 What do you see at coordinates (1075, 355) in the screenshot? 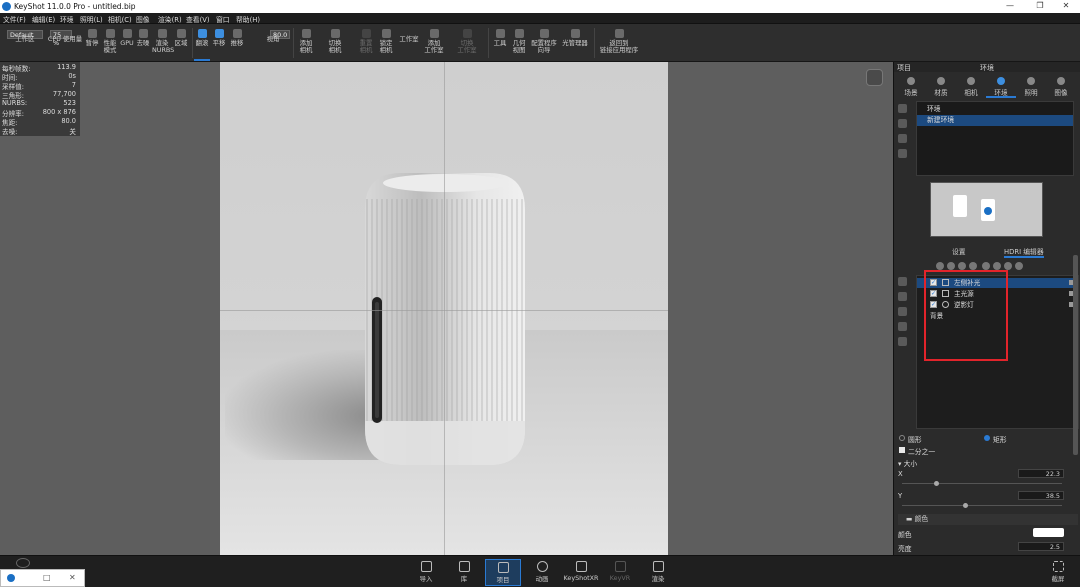
I see `panel-scrollbar` at bounding box center [1075, 355].